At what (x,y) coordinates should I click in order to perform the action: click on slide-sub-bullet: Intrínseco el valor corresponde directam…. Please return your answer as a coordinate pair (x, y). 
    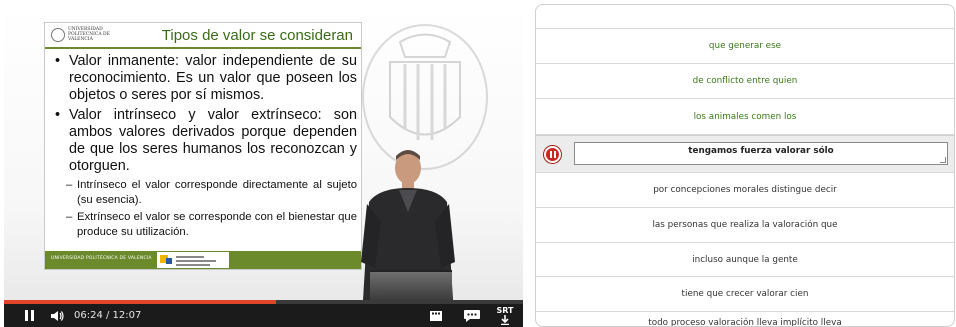
    Looking at the image, I should click on (204, 192).